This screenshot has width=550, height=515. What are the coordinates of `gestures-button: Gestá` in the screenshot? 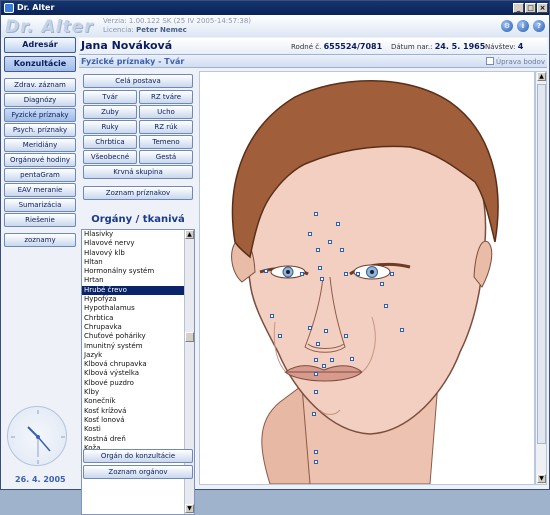 It's located at (166, 157).